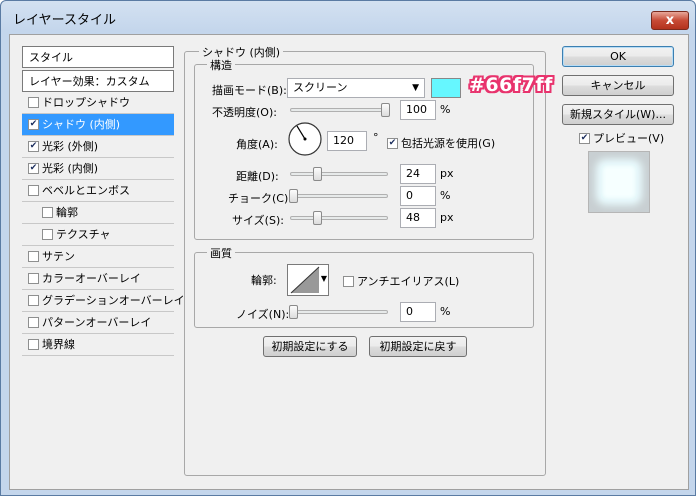 This screenshot has height=496, width=696. I want to click on distance-unit: px, so click(447, 173).